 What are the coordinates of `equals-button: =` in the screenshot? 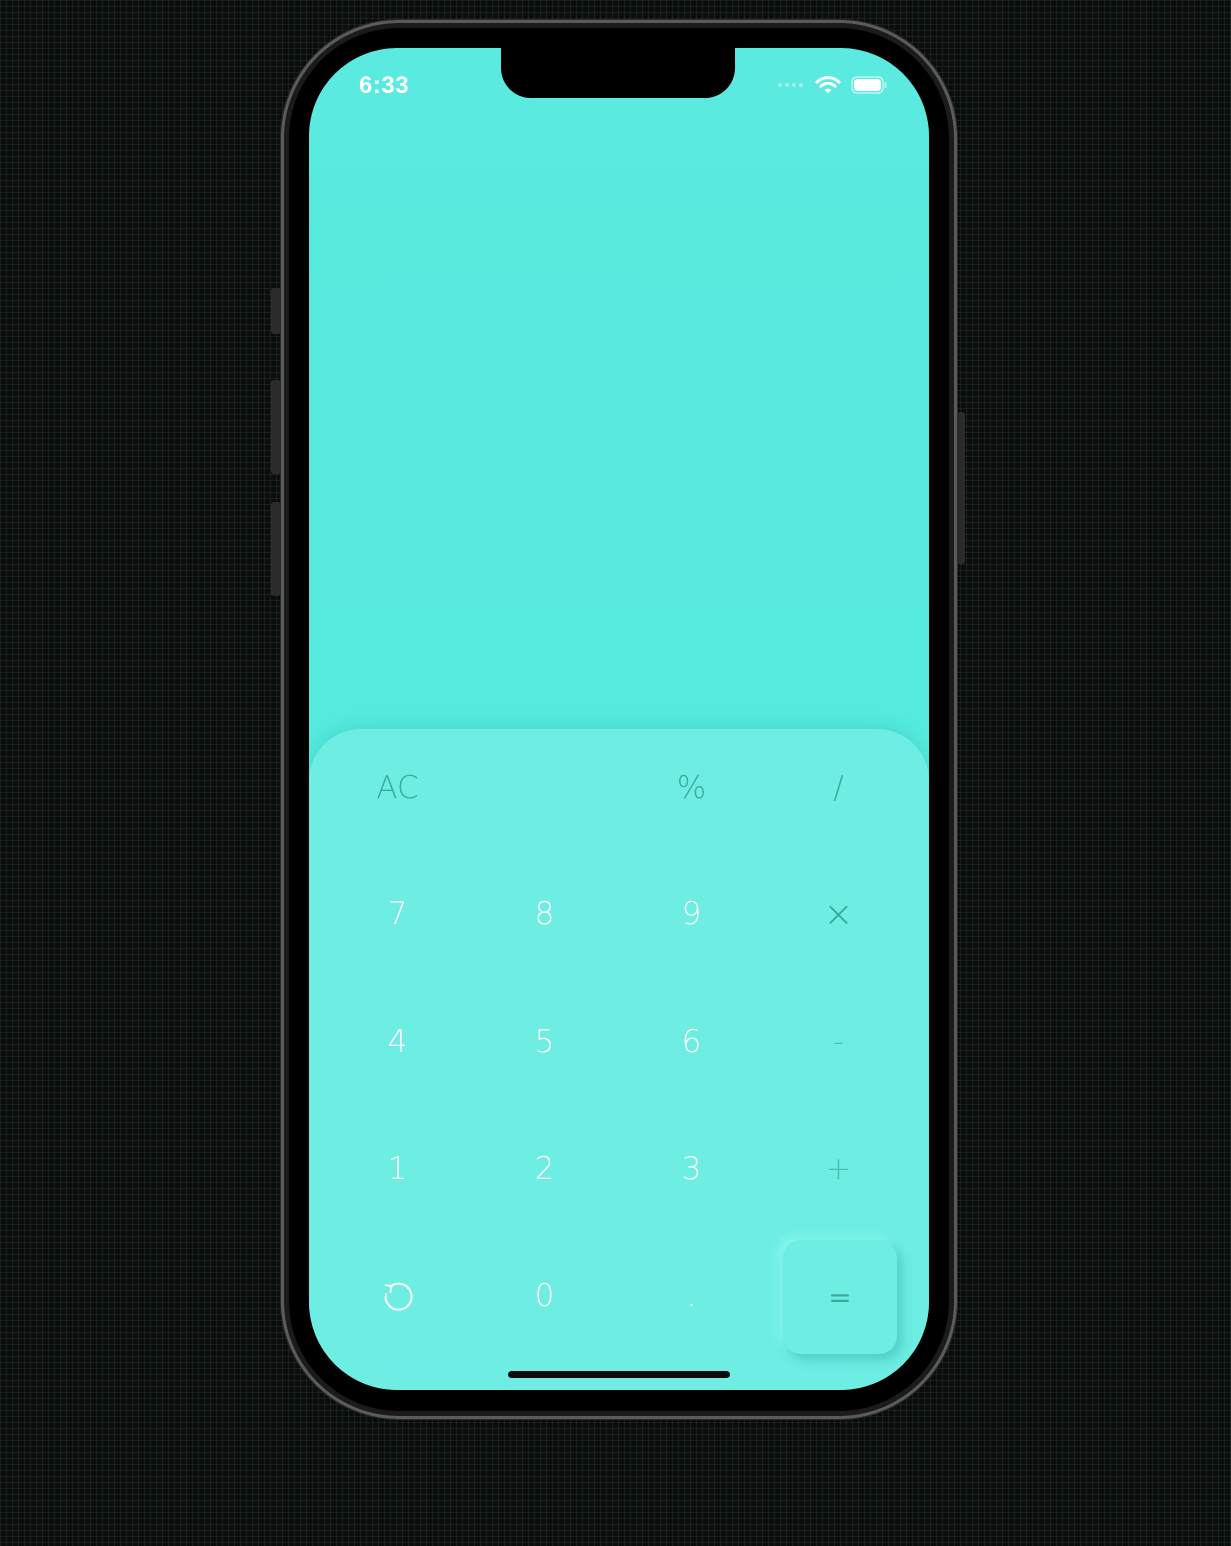 It's located at (840, 1297).